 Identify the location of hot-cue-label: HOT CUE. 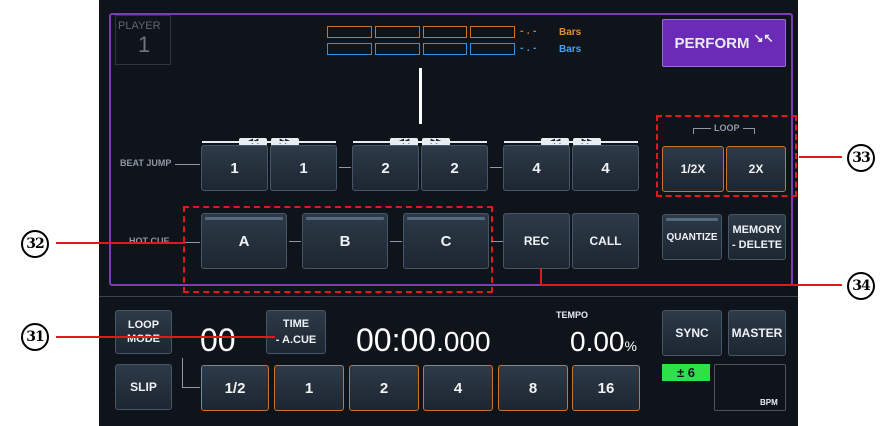
(149, 241).